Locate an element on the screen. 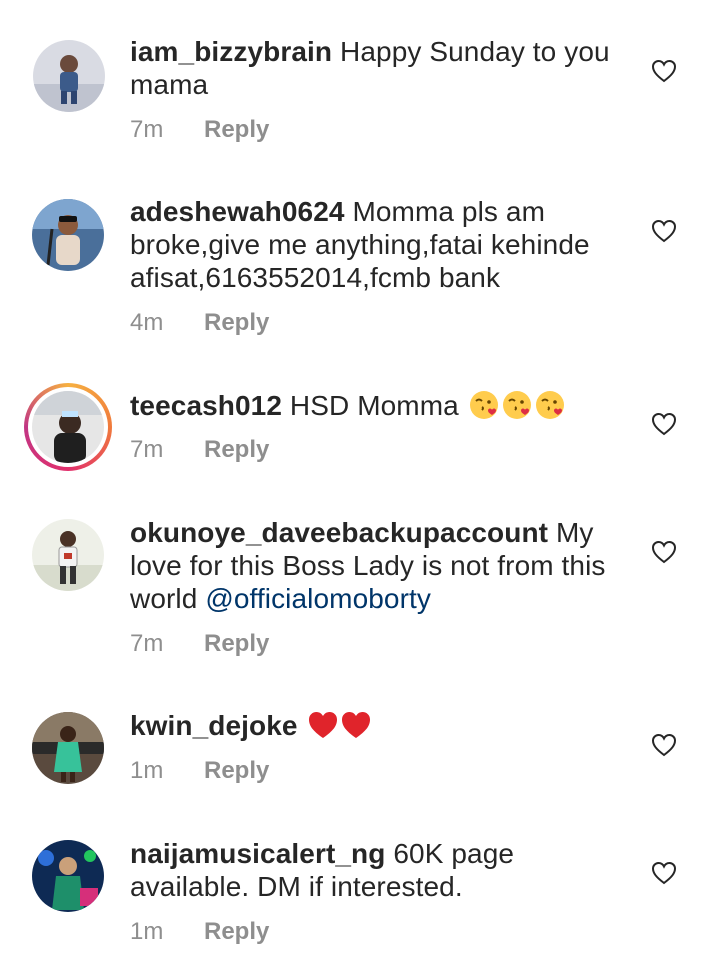  comment-text: teecash012 HSD Momma is located at coordinates (380, 405).